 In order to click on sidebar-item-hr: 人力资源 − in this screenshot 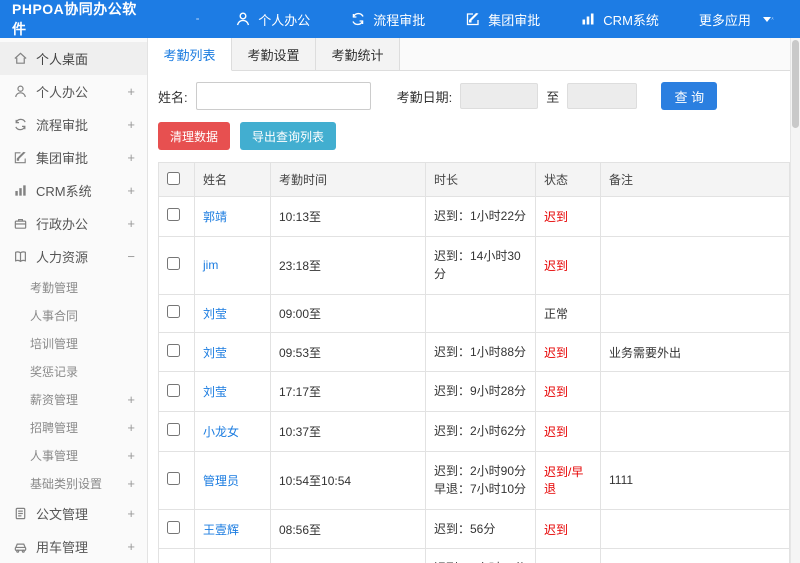, I will do `click(73, 256)`.